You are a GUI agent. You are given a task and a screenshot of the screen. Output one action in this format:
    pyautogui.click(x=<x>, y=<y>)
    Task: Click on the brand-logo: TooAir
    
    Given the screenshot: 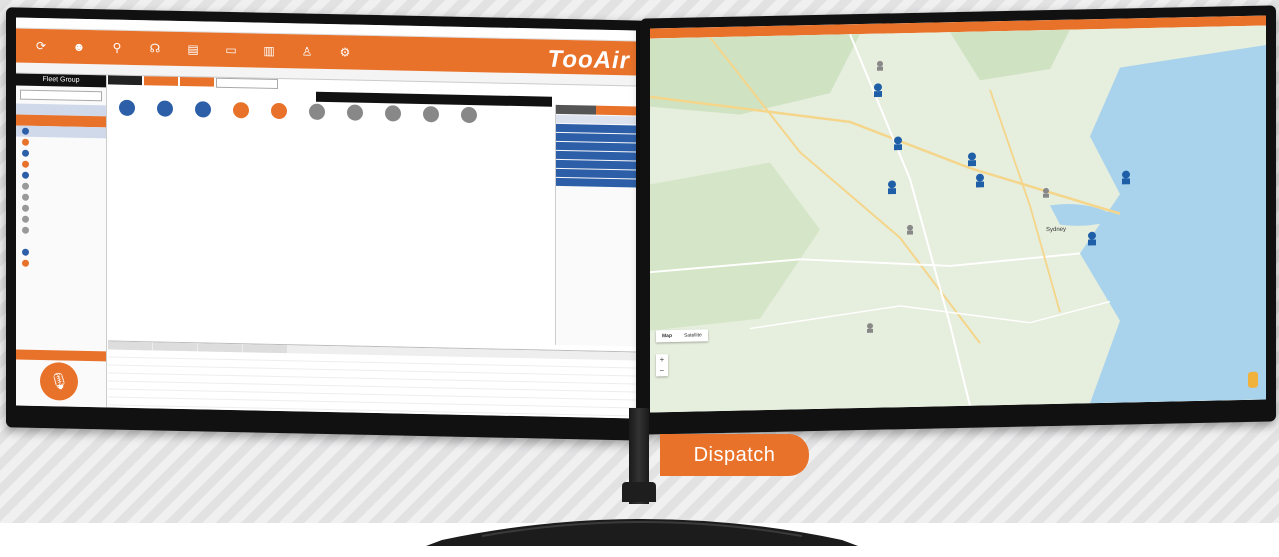 What is the action you would take?
    pyautogui.click(x=588, y=60)
    